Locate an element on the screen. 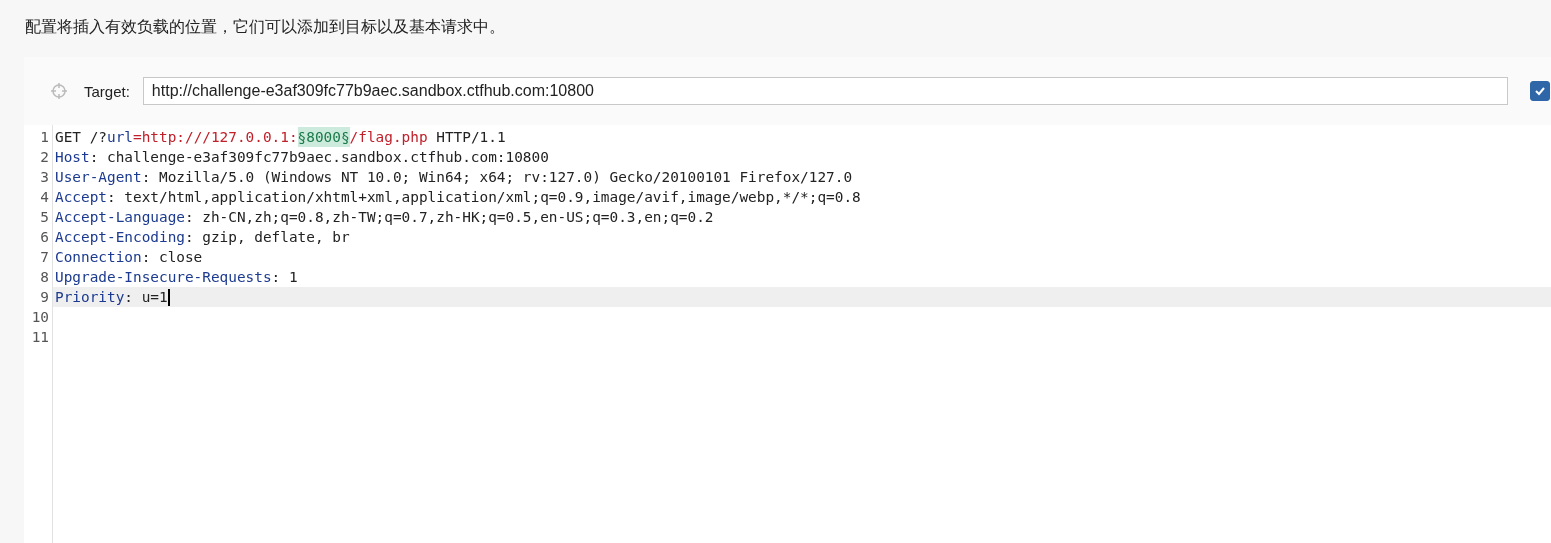 Image resolution: width=1551 pixels, height=543 pixels. code-text: : zh-CN,zh;q=0.8,zh-TW;q=0.7,zh-HK;q=0.5,en-US;q=0.3,en;q=0.2 is located at coordinates (449, 217).